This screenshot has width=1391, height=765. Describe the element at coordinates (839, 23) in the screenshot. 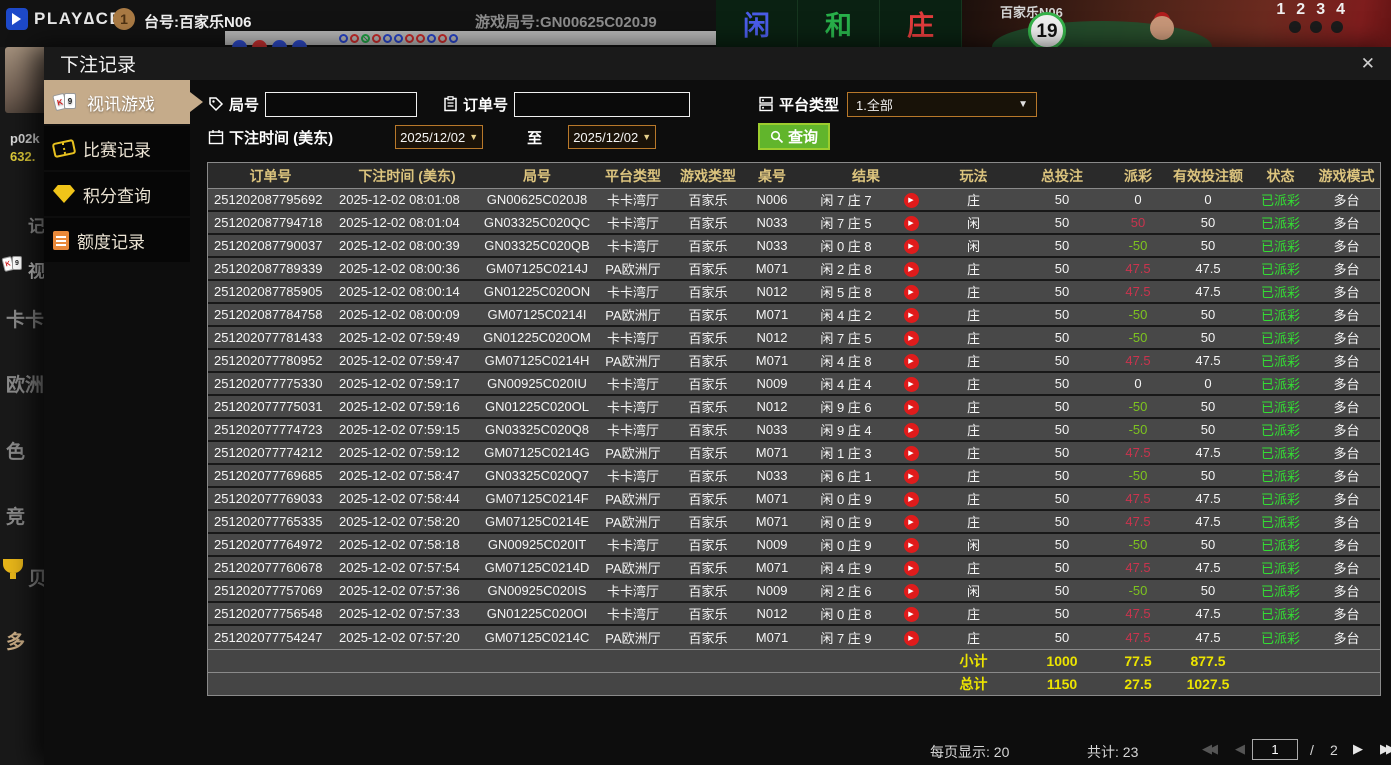

I see `bet-tie-button: 和` at that location.